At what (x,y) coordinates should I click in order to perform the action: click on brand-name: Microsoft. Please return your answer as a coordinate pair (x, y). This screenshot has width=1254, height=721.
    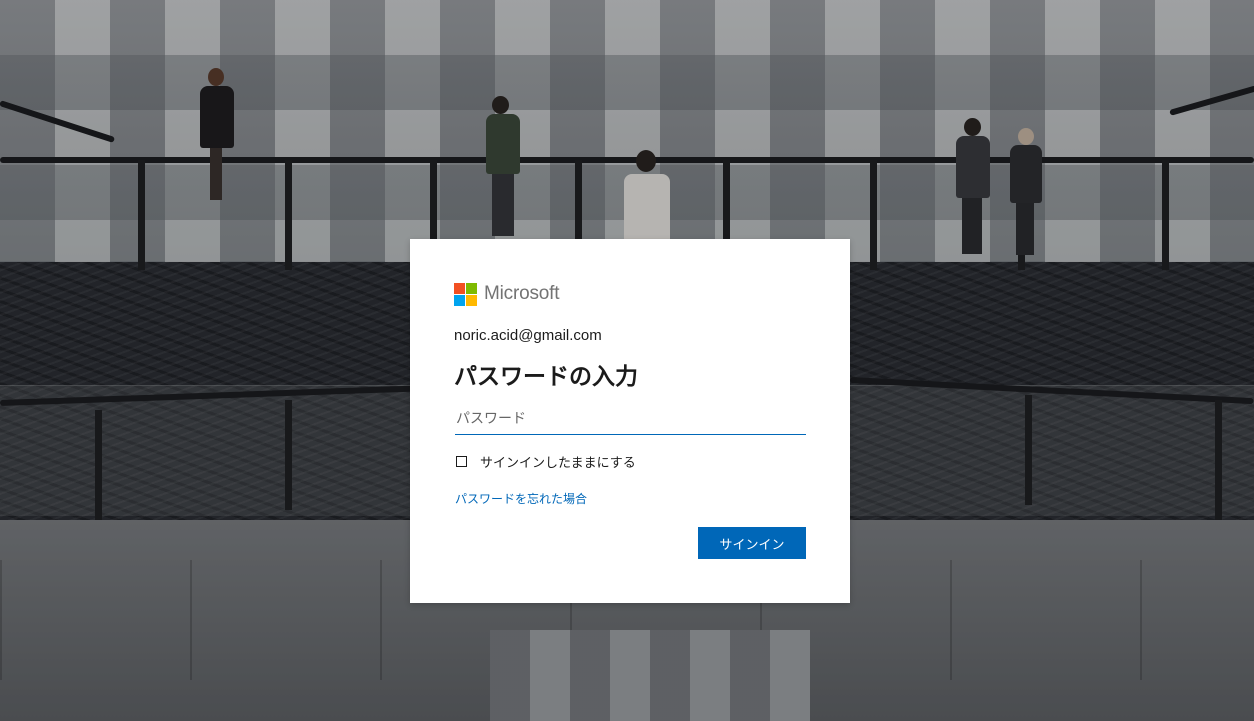
    Looking at the image, I should click on (522, 293).